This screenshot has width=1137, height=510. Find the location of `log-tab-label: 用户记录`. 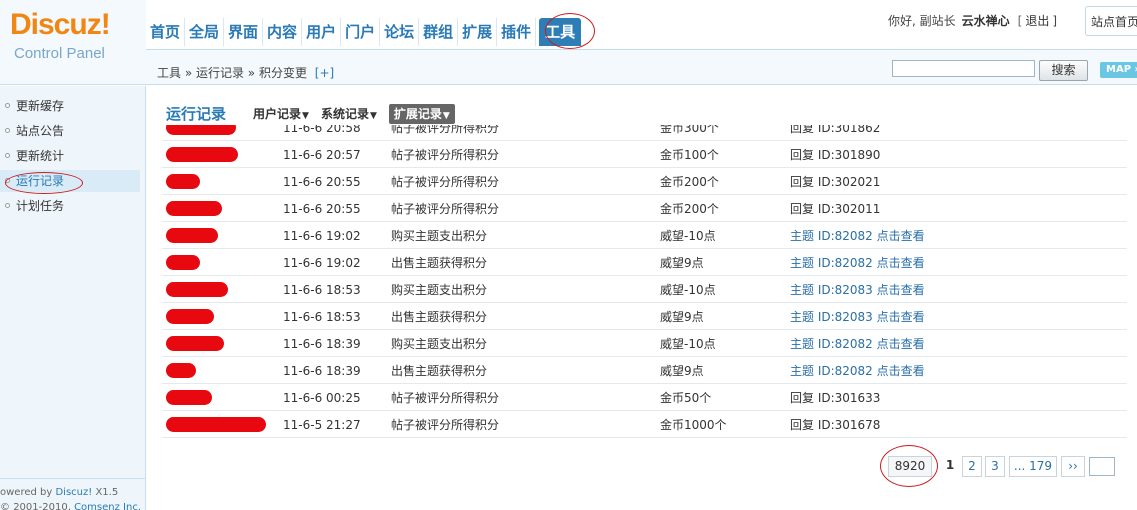

log-tab-label: 用户记录 is located at coordinates (277, 114).